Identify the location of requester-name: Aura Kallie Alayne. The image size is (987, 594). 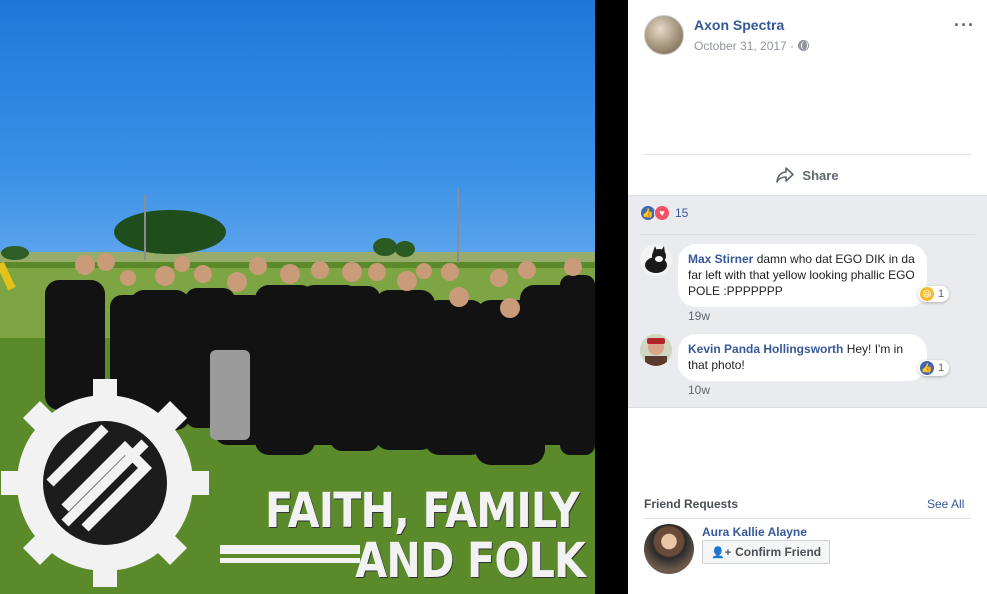
(754, 532).